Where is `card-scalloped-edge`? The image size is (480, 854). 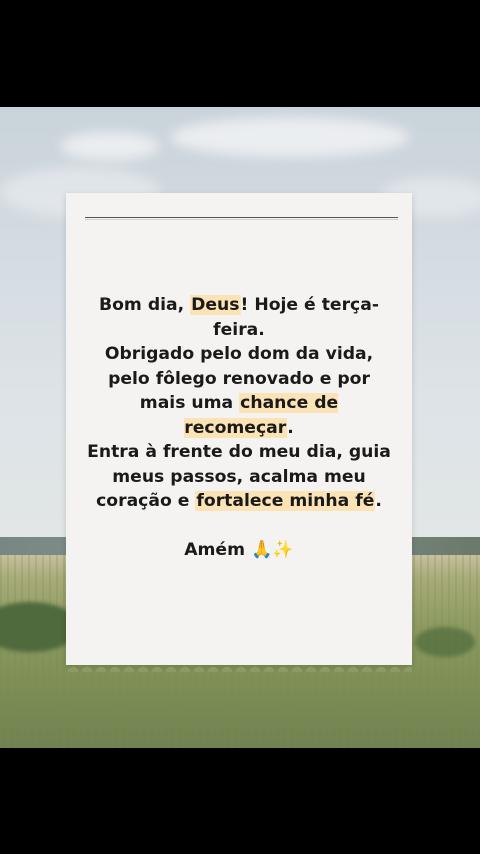 card-scalloped-edge is located at coordinates (239, 668).